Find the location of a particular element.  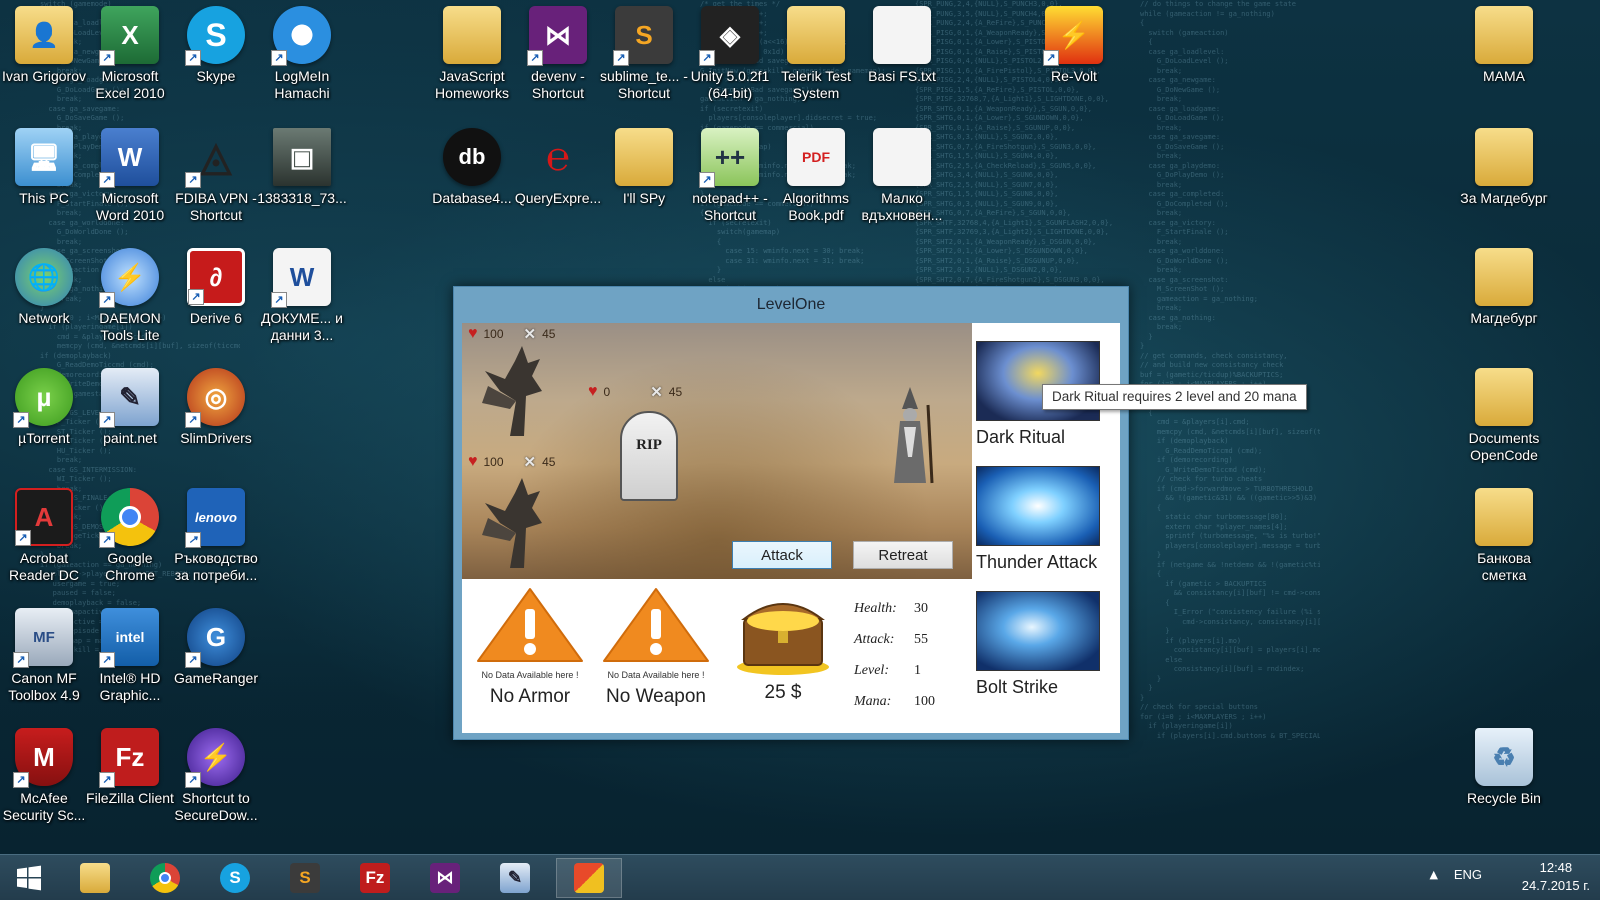

rip-text: RIP is located at coordinates (649, 445).